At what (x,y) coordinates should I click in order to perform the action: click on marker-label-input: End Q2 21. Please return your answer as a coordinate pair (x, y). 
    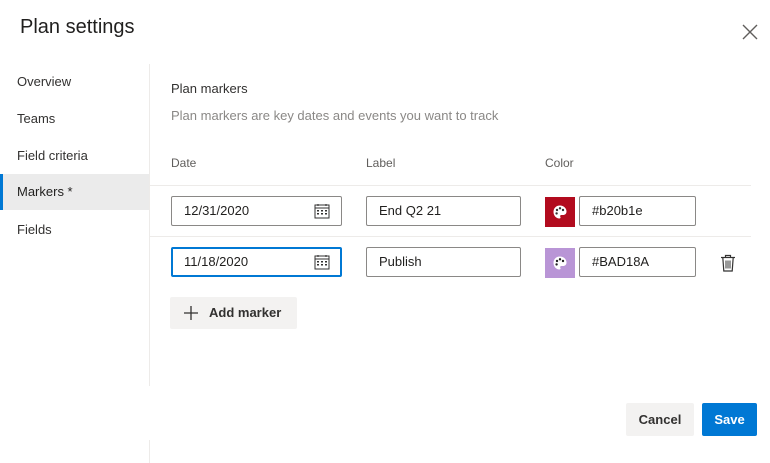
    Looking at the image, I should click on (443, 211).